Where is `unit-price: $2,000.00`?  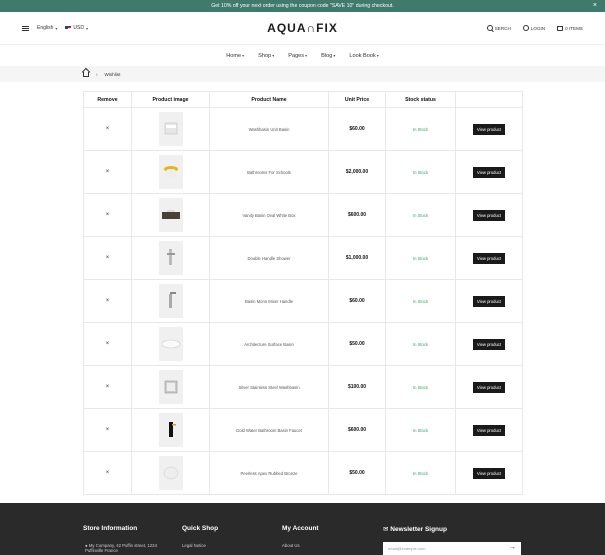
unit-price: $2,000.00 is located at coordinates (357, 172).